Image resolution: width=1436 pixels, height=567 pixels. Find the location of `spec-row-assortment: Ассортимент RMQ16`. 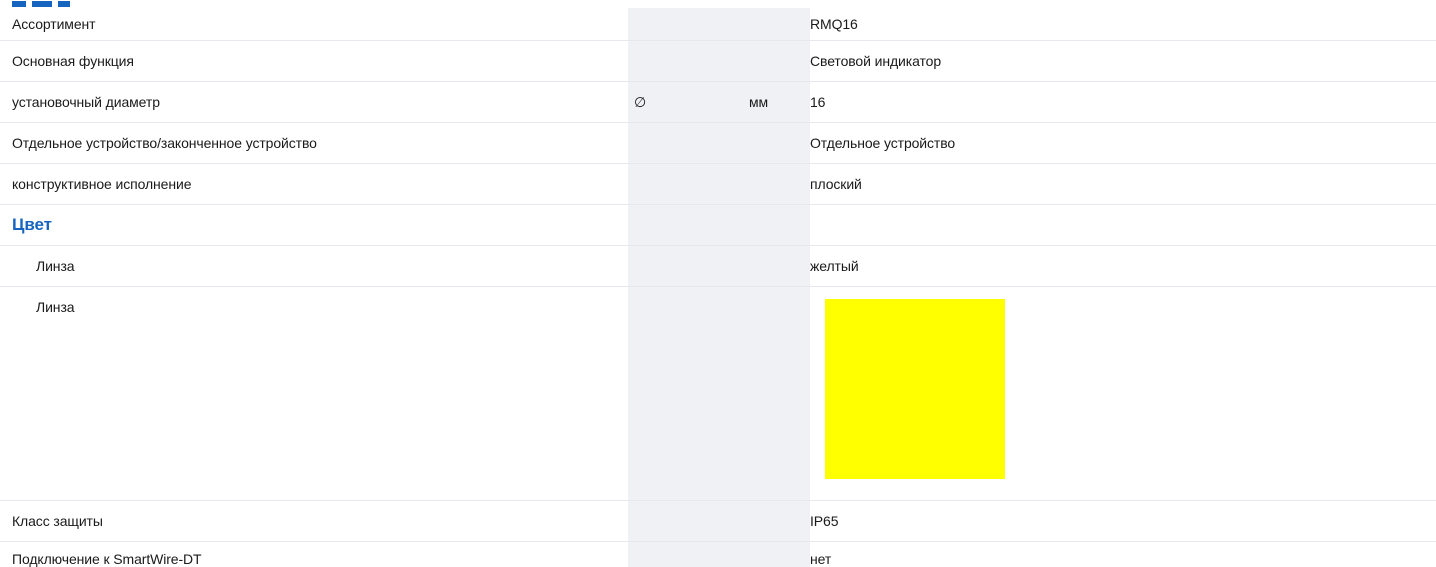

spec-row-assortment: Ассортимент RMQ16 is located at coordinates (718, 24).